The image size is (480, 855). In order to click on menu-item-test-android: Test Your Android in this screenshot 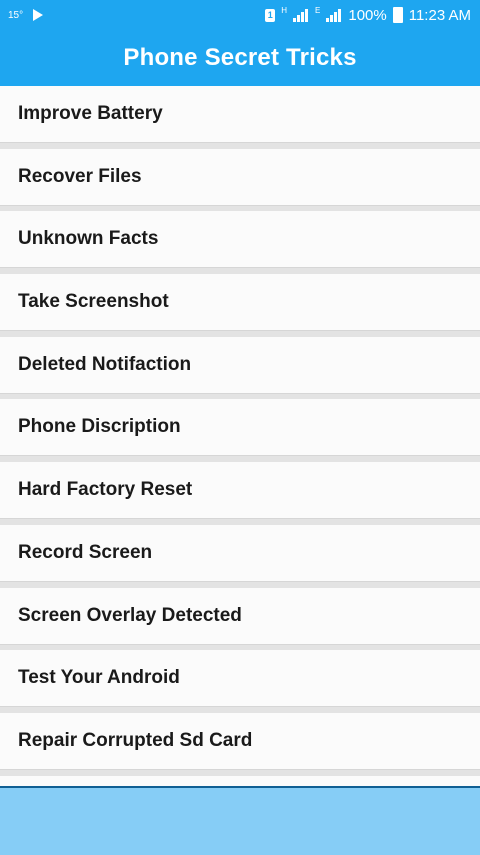, I will do `click(240, 679)`.